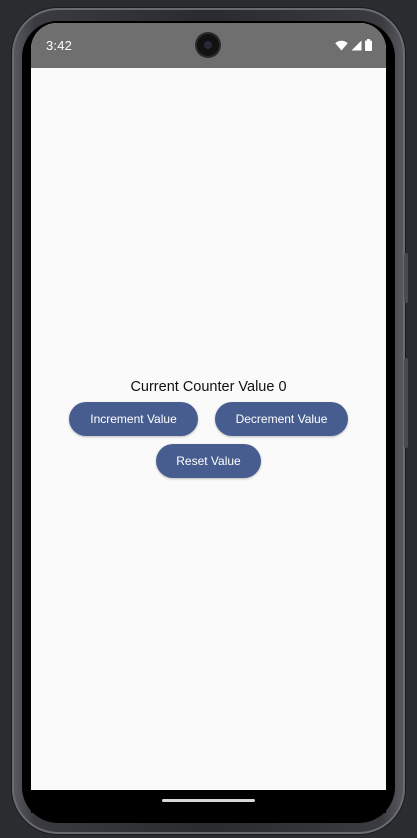 Image resolution: width=417 pixels, height=838 pixels. I want to click on power-button, so click(406, 278).